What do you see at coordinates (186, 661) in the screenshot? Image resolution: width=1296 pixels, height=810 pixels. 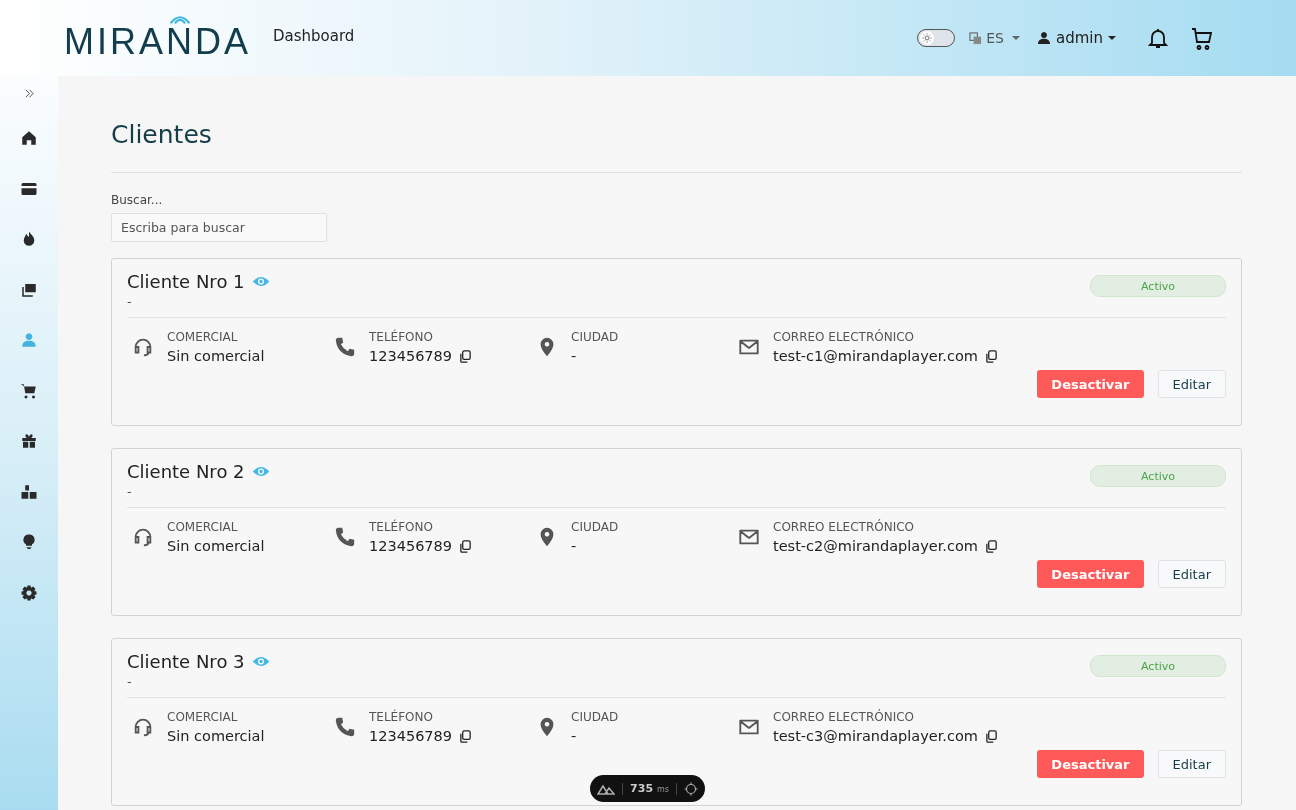 I see `client-name: Cliente Nro 3` at bounding box center [186, 661].